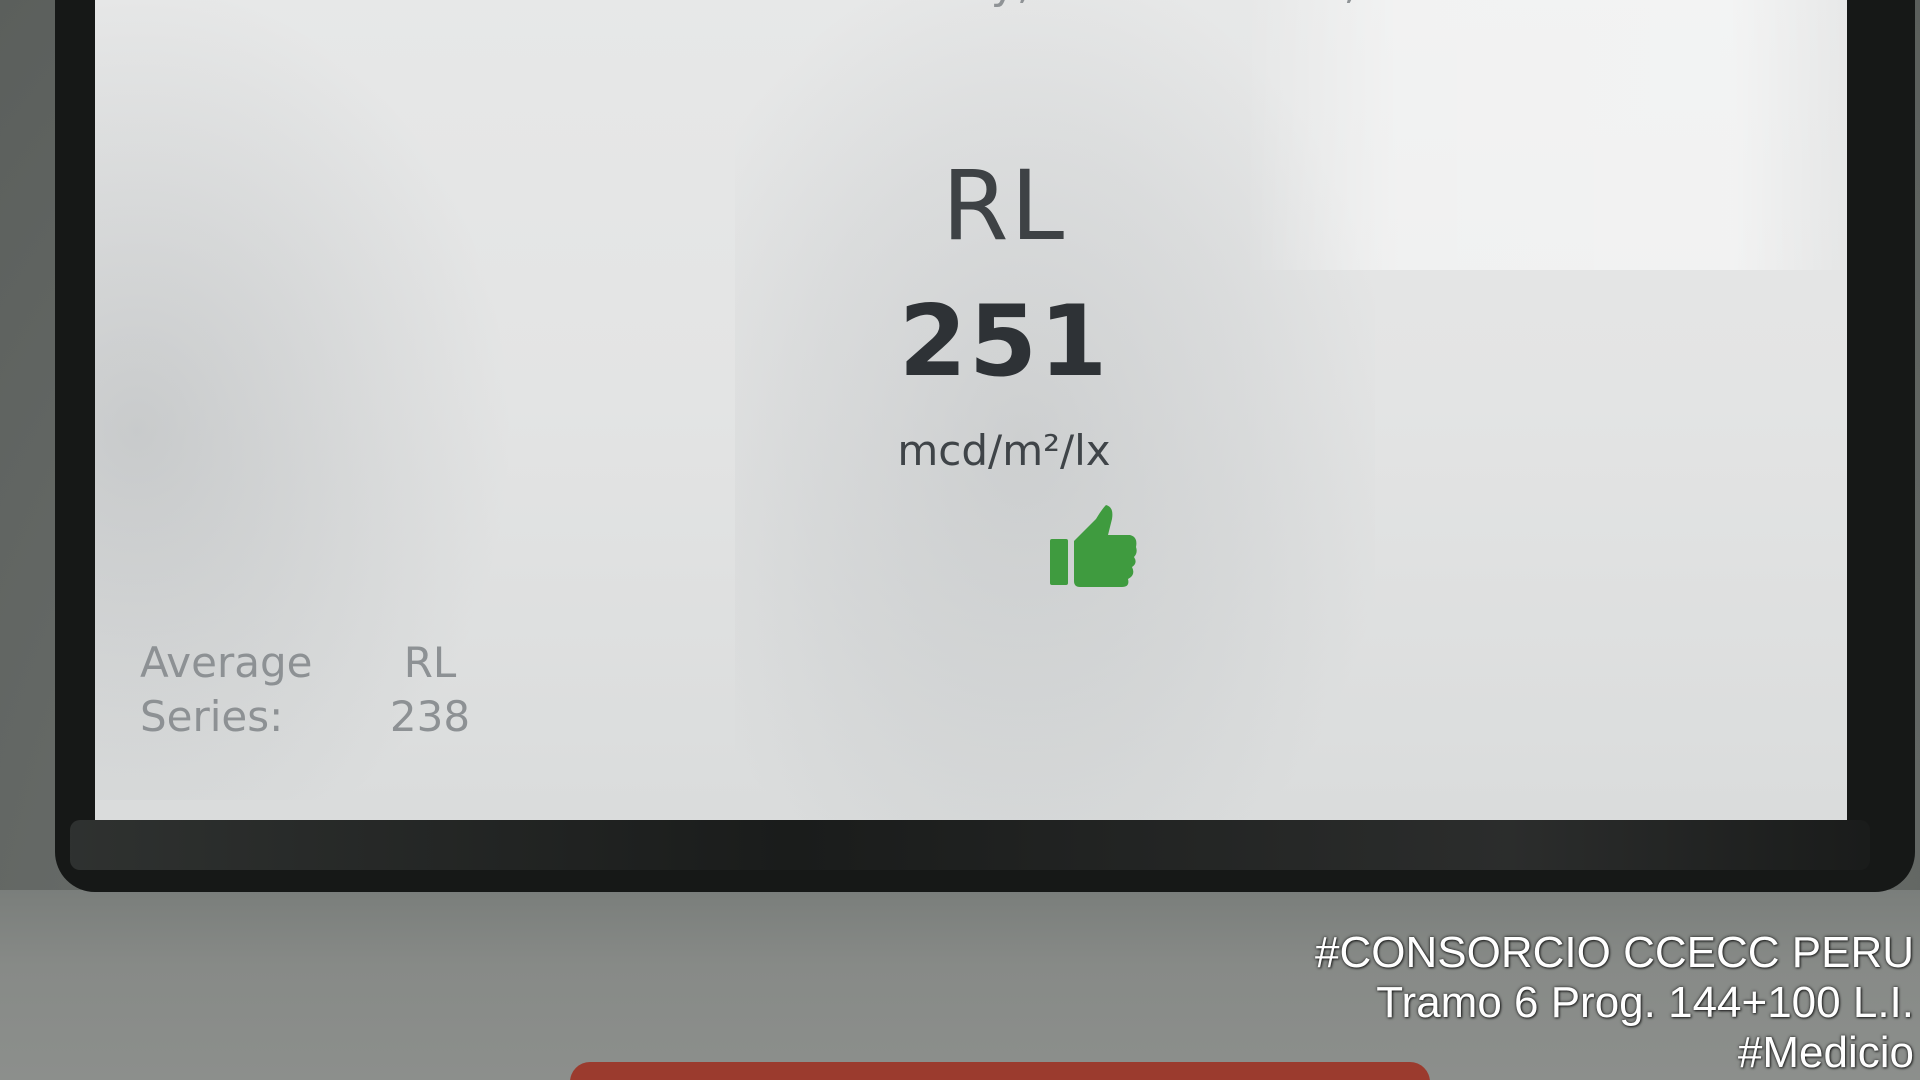 The width and height of the screenshot is (1920, 1080). Describe the element at coordinates (1093, 546) in the screenshot. I see `thumbs-up-icon` at that location.